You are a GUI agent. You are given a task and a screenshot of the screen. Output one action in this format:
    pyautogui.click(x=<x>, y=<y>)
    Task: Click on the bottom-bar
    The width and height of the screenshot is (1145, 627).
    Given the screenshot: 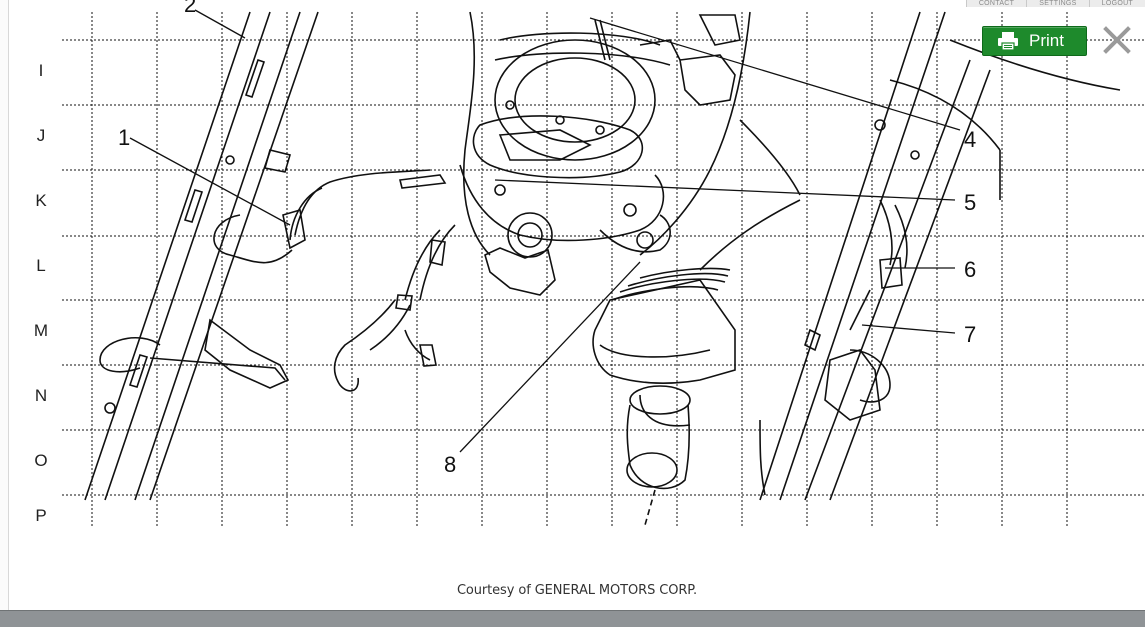 What is the action you would take?
    pyautogui.click(x=572, y=618)
    